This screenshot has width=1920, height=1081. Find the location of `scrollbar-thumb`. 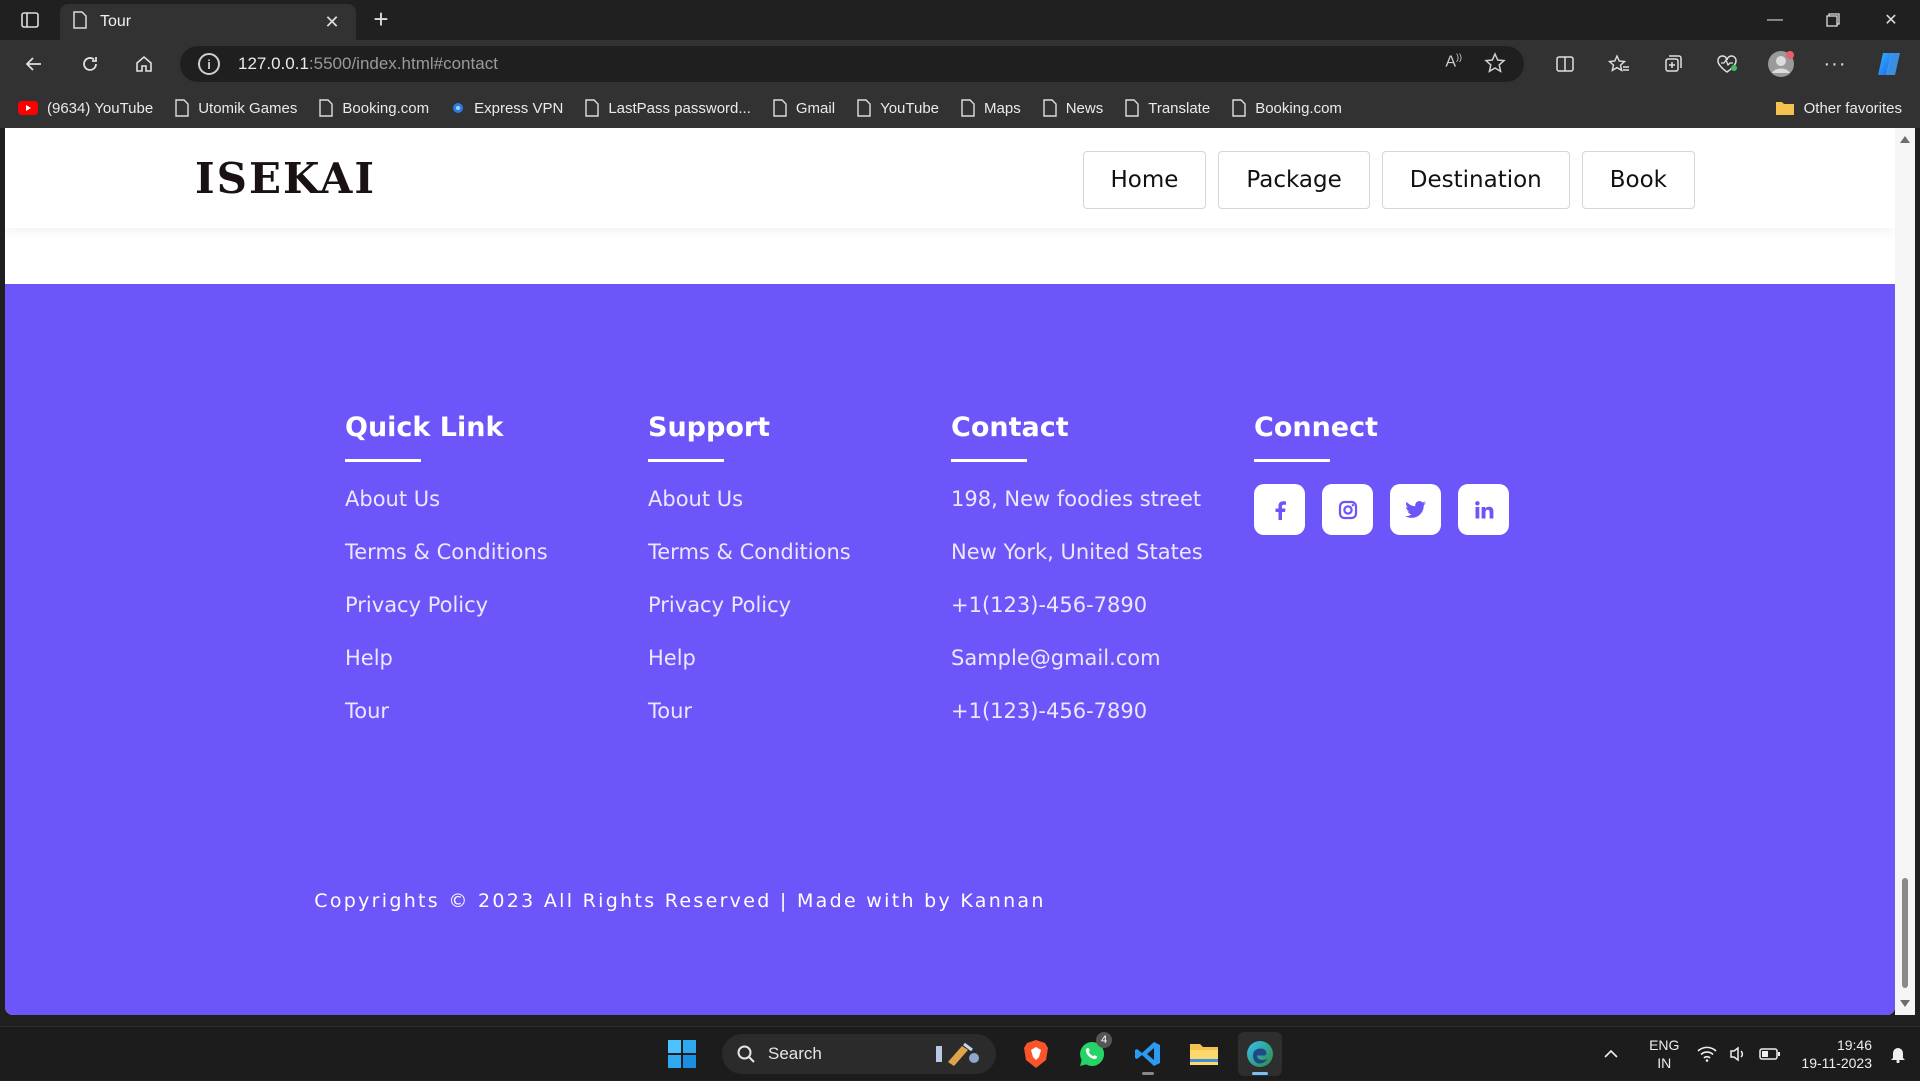

scrollbar-thumb is located at coordinates (1905, 933).